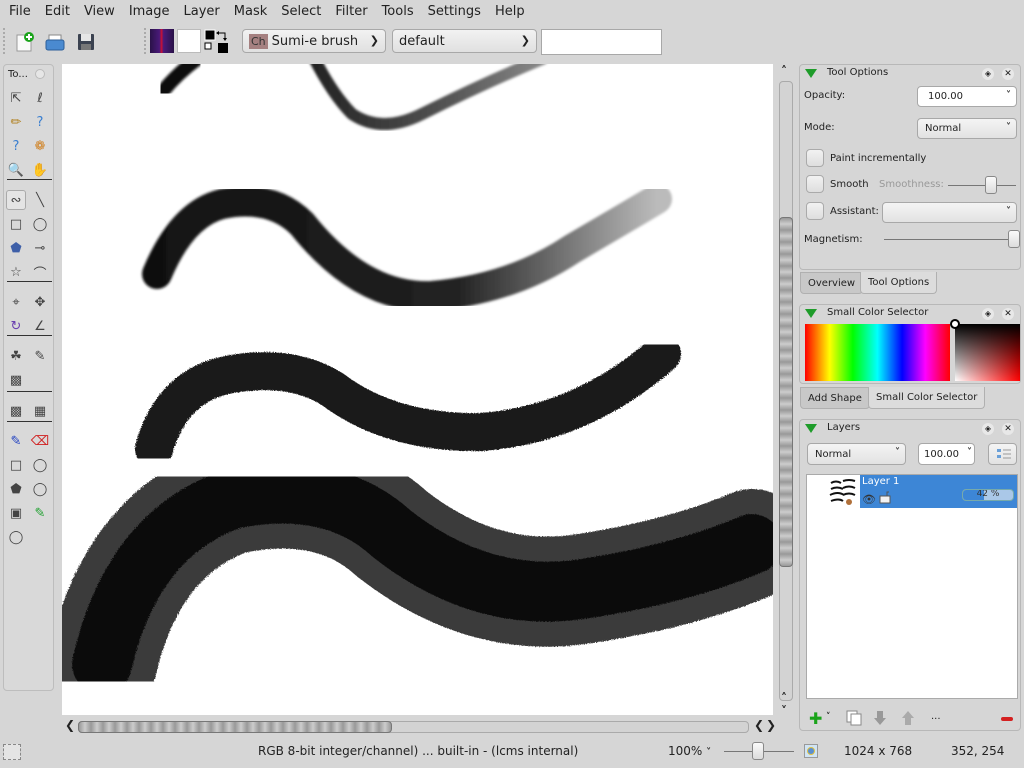  I want to click on calligraphy-tool: ℓ, so click(40, 98).